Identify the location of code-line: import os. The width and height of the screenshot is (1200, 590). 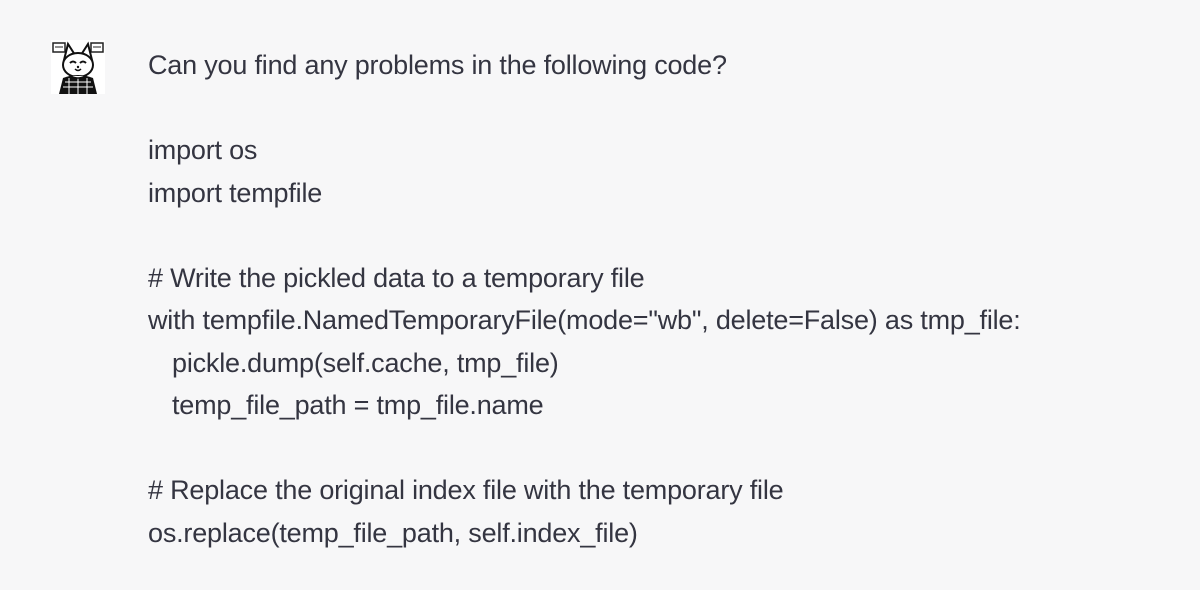
(203, 150).